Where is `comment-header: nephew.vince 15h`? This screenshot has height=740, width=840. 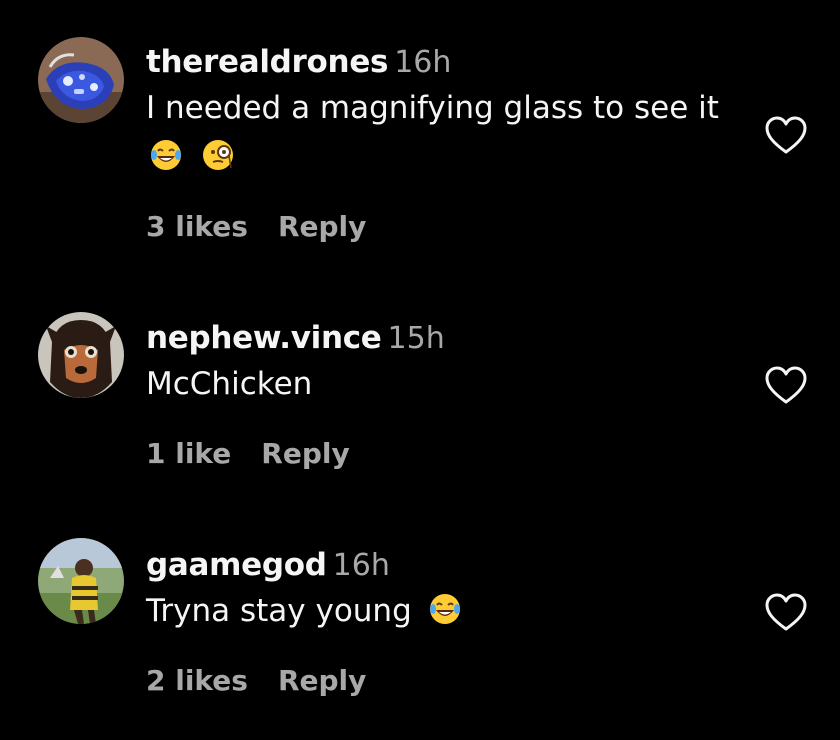
comment-header: nephew.vince 15h is located at coordinates (446, 338).